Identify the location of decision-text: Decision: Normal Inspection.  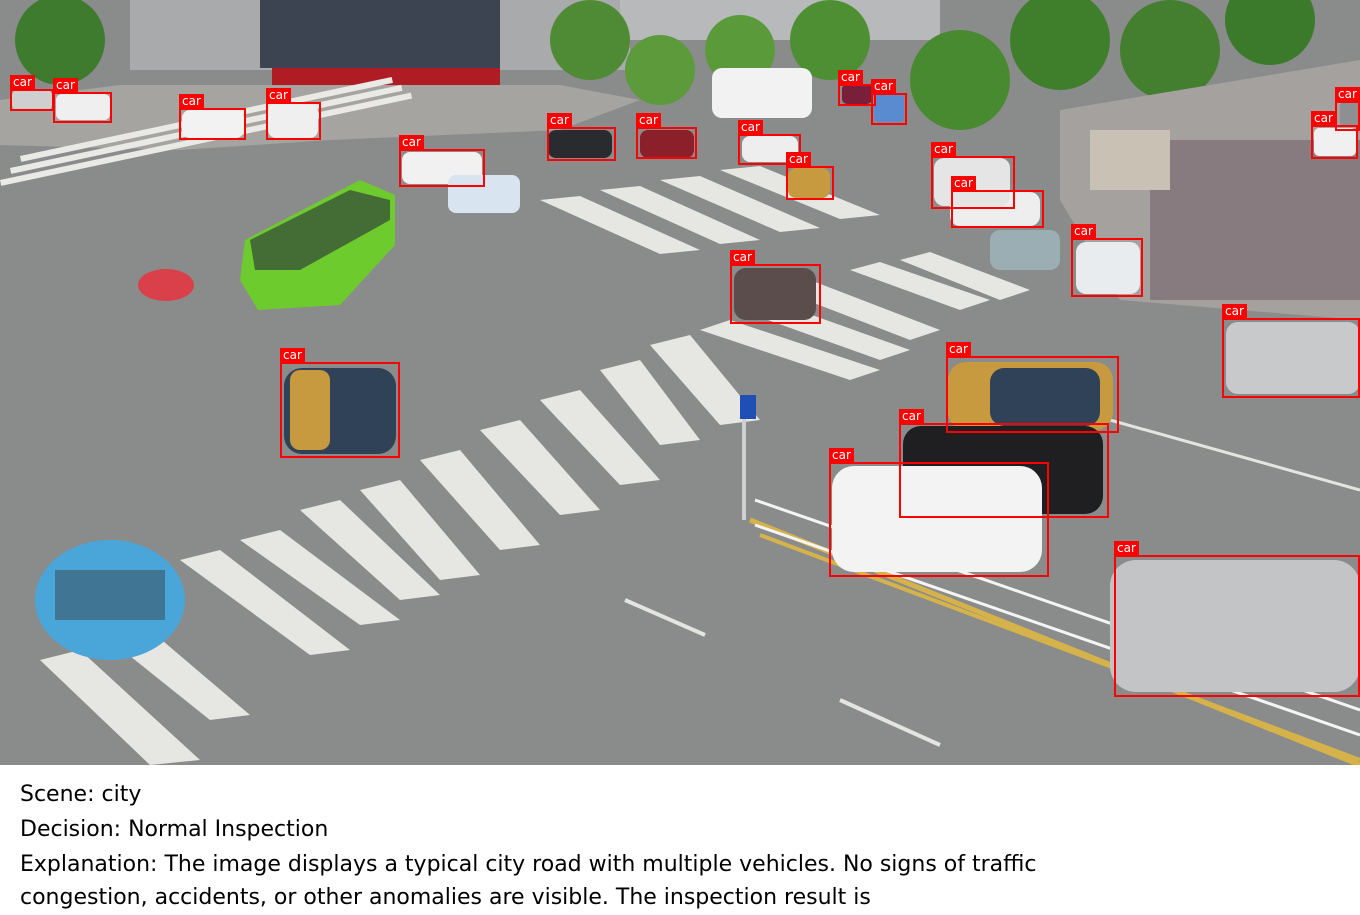
(174, 829).